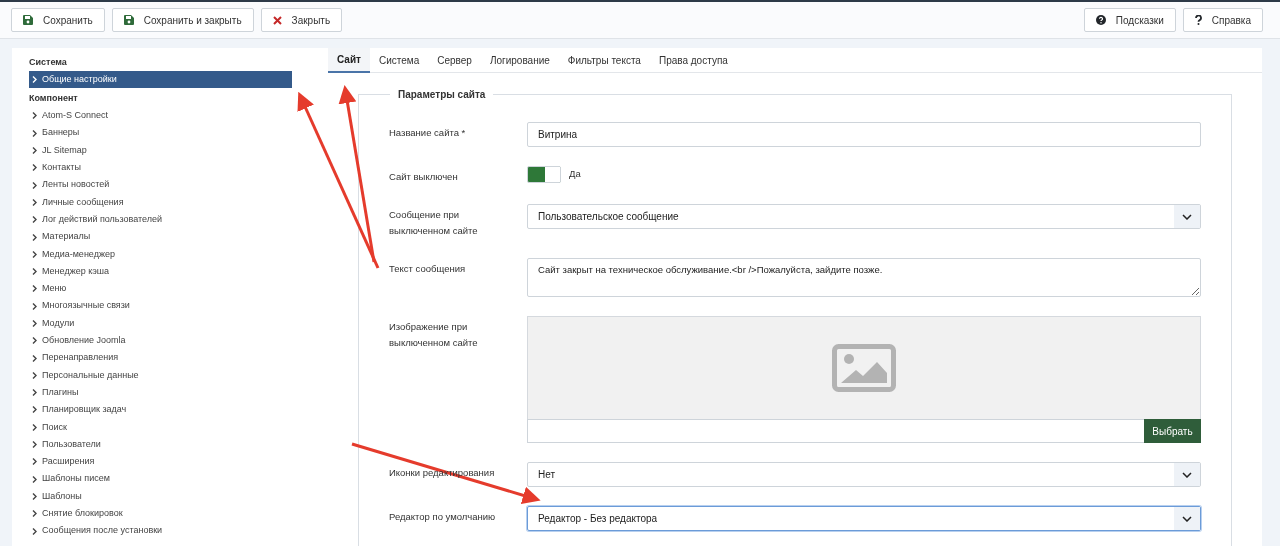 This screenshot has height=546, width=1280. I want to click on select-field: Пользовательское сообщение, so click(864, 216).